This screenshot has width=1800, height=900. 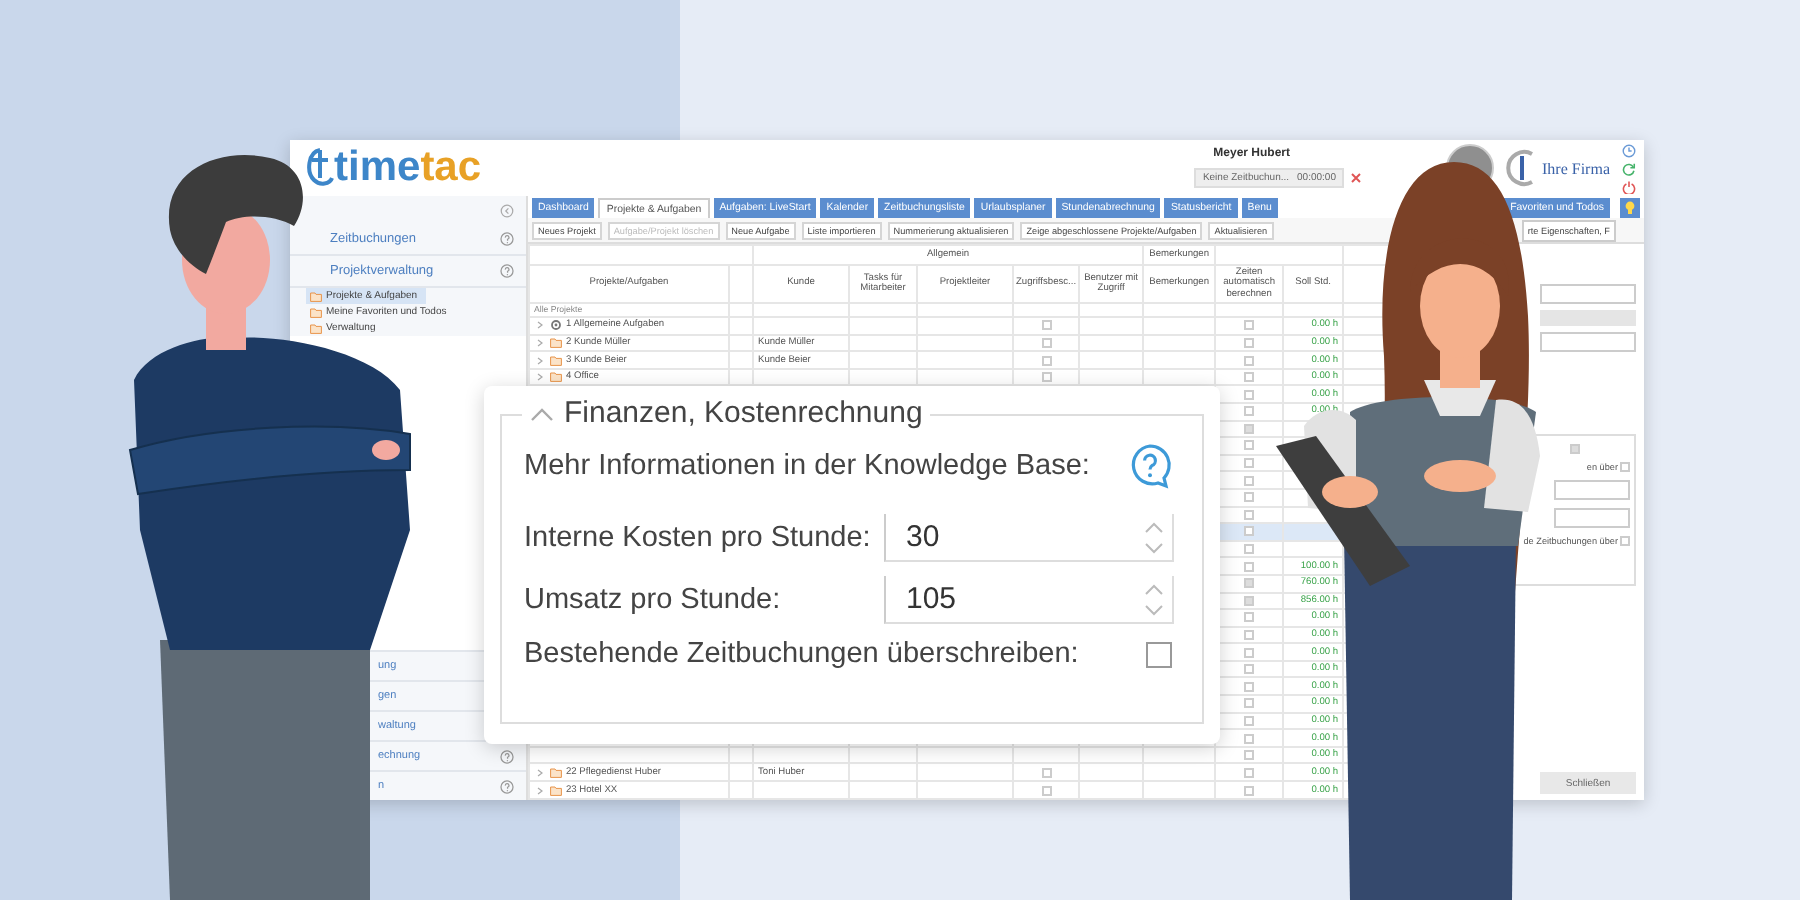 What do you see at coordinates (652, 600) in the screenshot?
I see `field-label: Umsatz pro Stunde:` at bounding box center [652, 600].